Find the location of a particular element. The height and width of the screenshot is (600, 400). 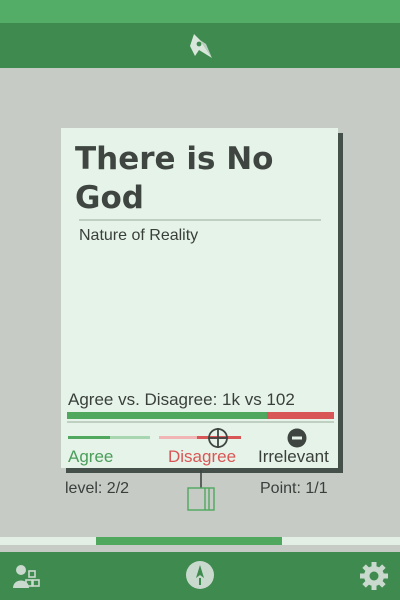

minus-circle-icon is located at coordinates (297, 438).